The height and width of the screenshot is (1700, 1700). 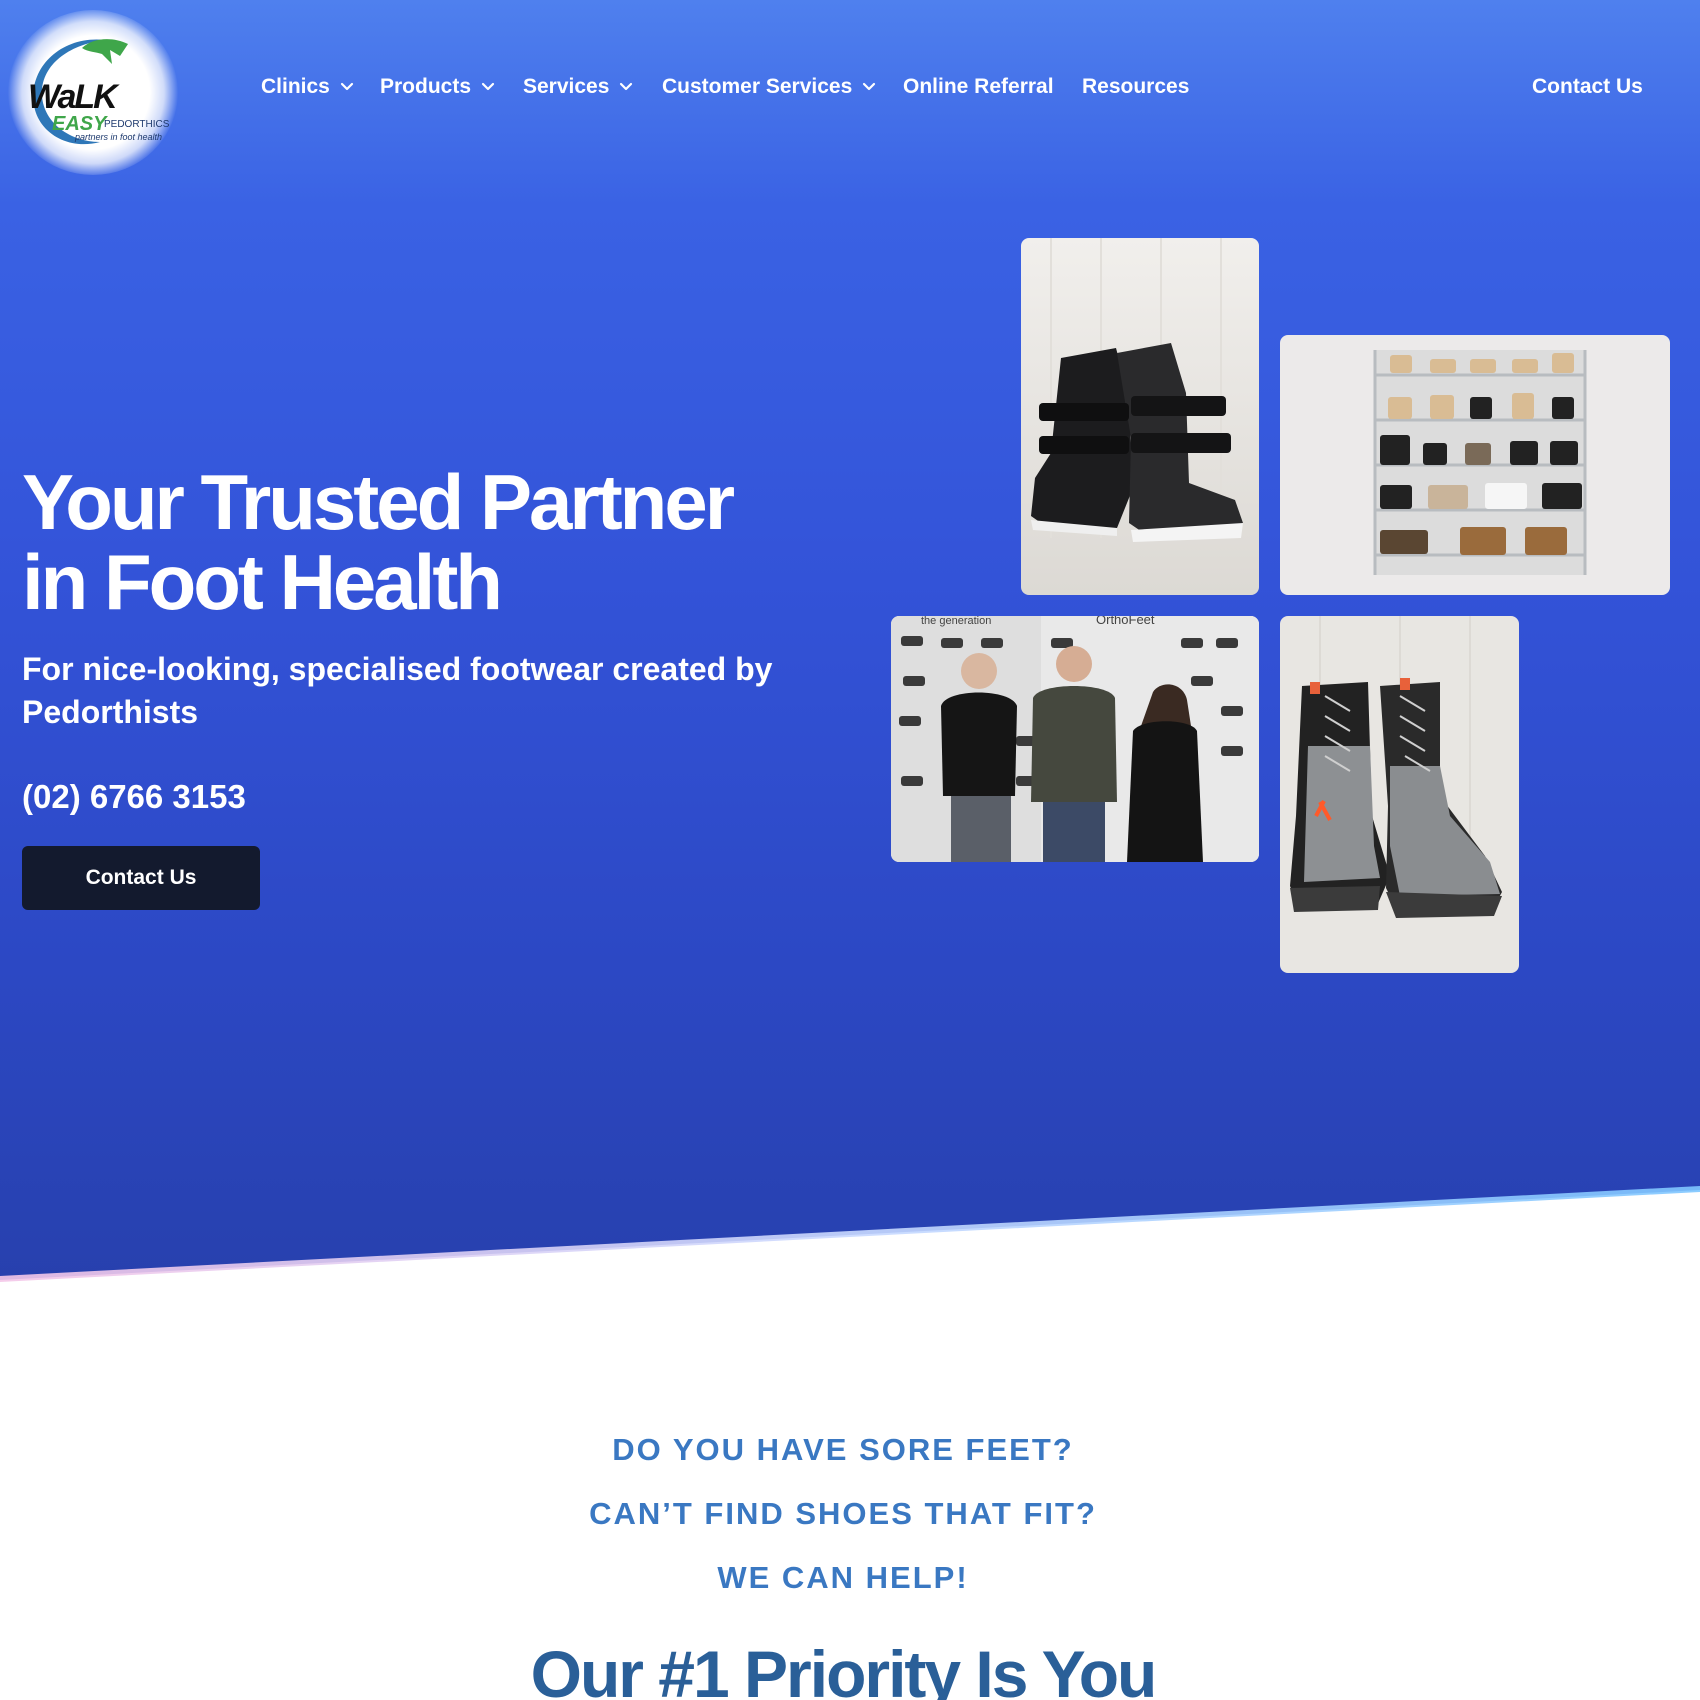 What do you see at coordinates (843, 1513) in the screenshot?
I see `intro-question-2: CAN’T FIND SHOES THAT FIT?` at bounding box center [843, 1513].